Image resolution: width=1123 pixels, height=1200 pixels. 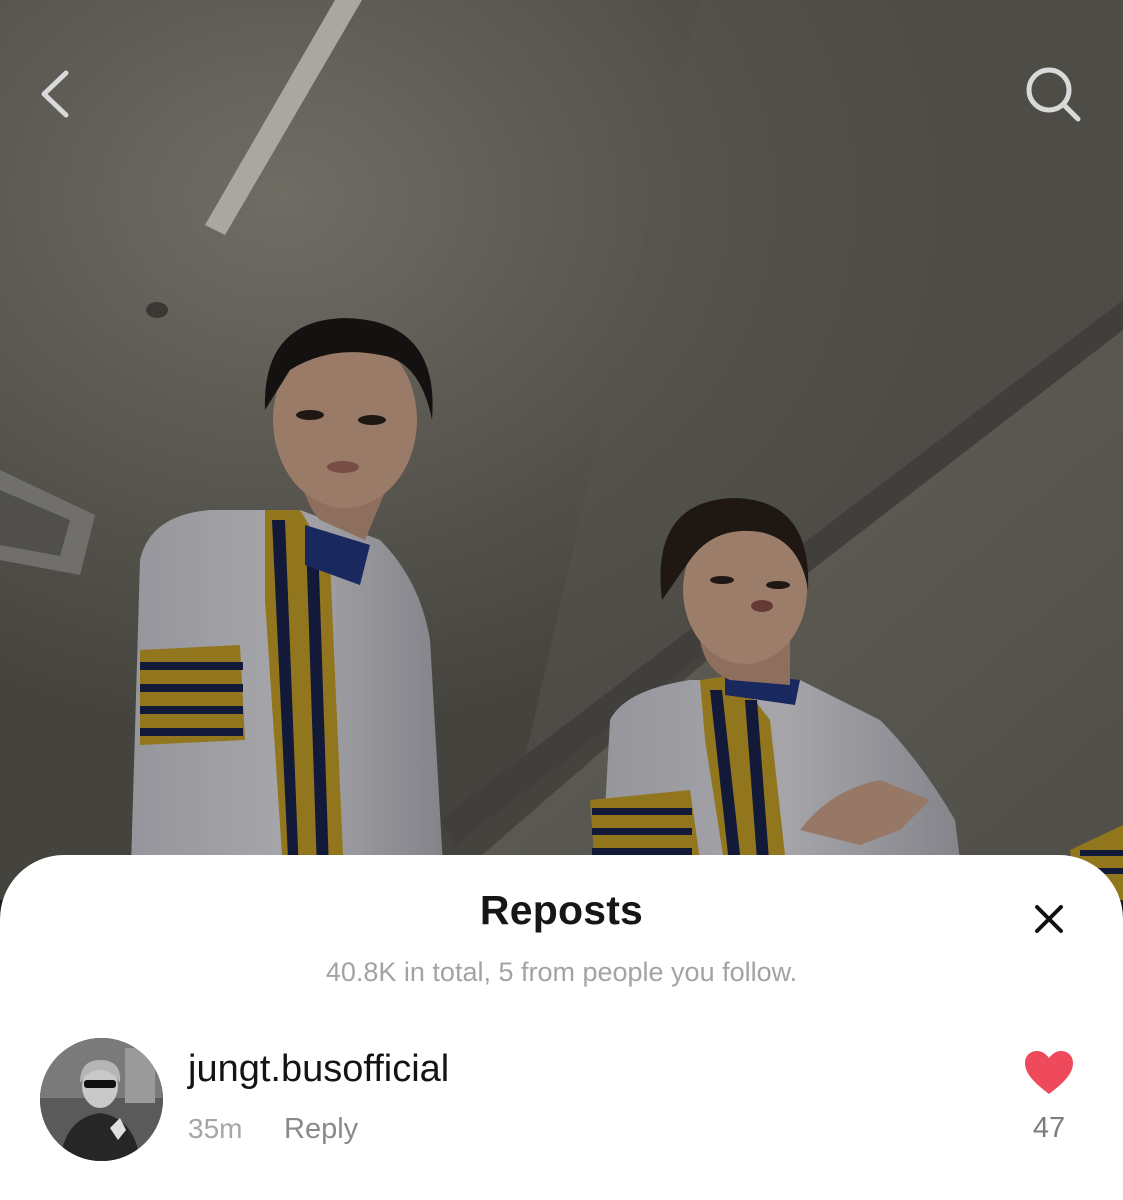 I want to click on heart-icon, so click(x=1049, y=1075).